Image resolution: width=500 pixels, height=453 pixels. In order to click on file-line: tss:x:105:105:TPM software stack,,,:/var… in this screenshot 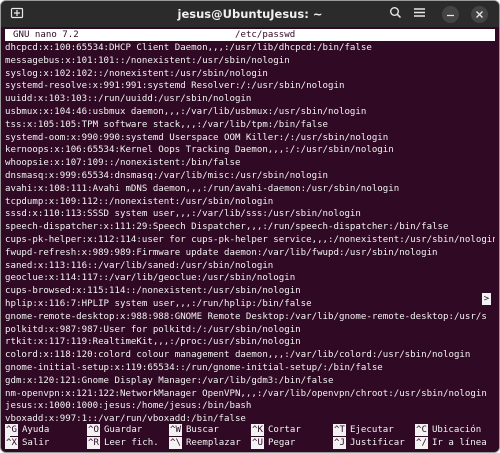, I will do `click(250, 125)`.